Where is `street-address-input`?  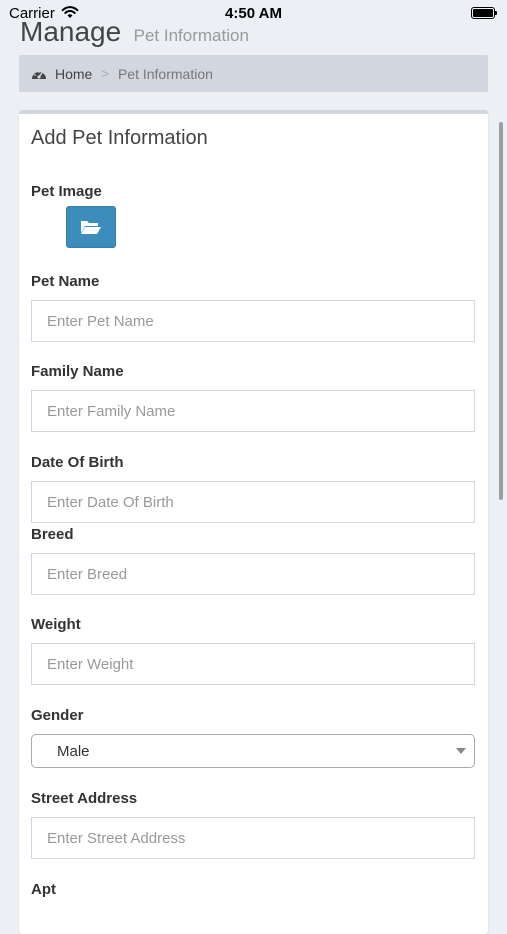 street-address-input is located at coordinates (253, 838).